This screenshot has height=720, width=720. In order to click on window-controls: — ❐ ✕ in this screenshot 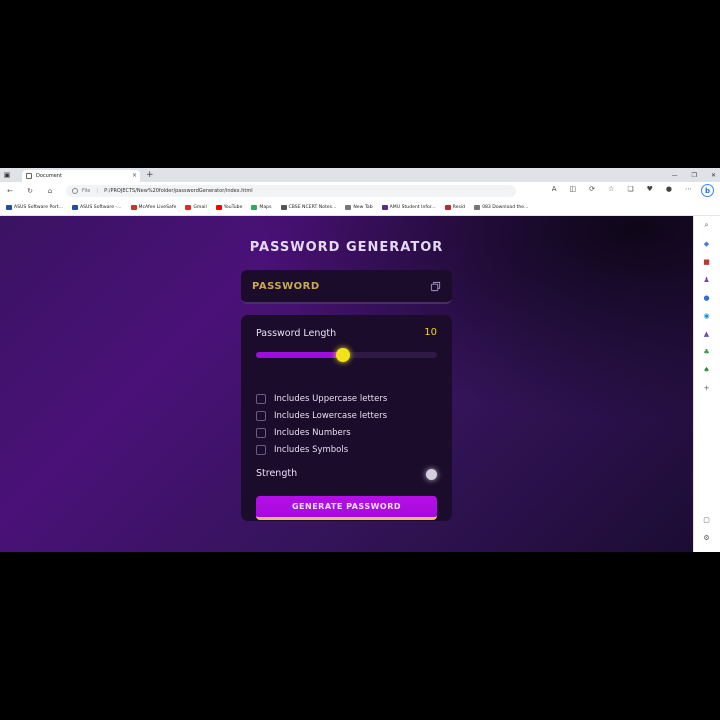, I will do `click(694, 175)`.